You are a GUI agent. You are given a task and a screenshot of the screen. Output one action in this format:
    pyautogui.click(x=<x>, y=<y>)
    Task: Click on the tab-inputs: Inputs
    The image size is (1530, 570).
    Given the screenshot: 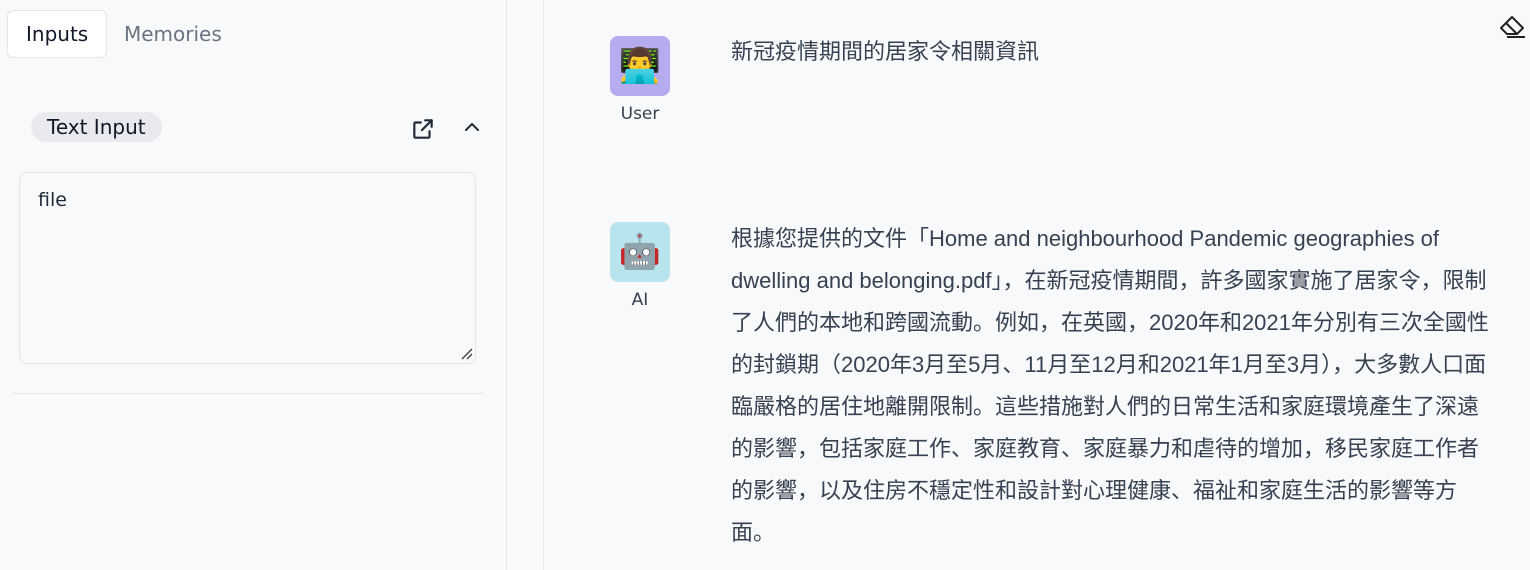 What is the action you would take?
    pyautogui.click(x=57, y=34)
    